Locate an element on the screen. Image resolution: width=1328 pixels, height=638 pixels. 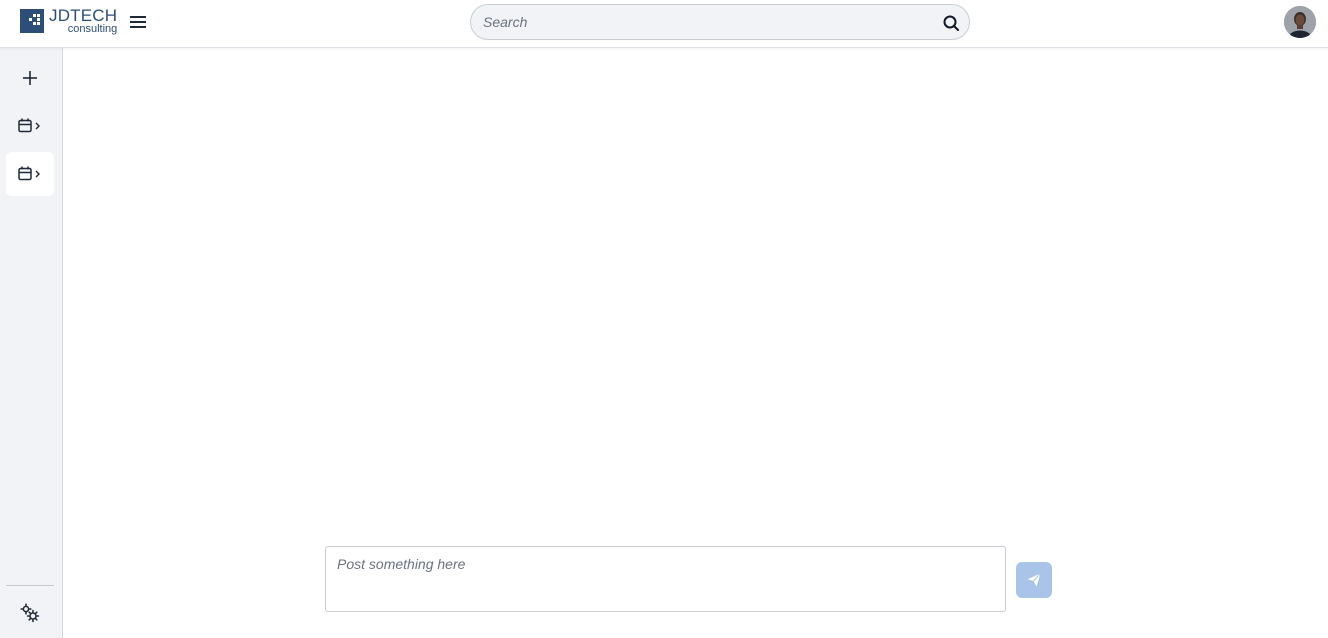
top-bar: JDTECH consulting is located at coordinates (664, 24).